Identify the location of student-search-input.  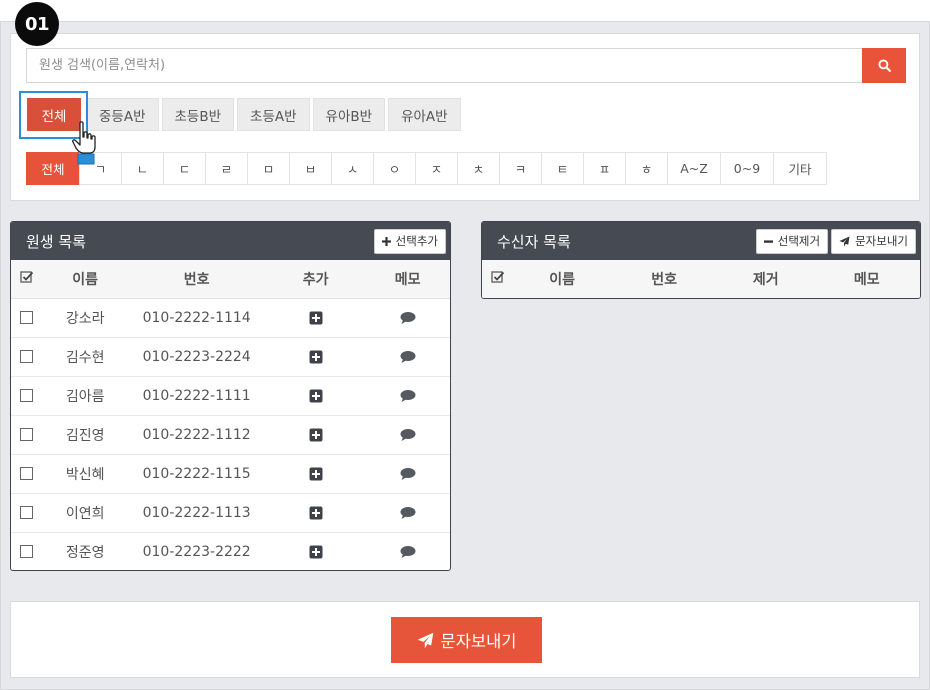
(444, 65).